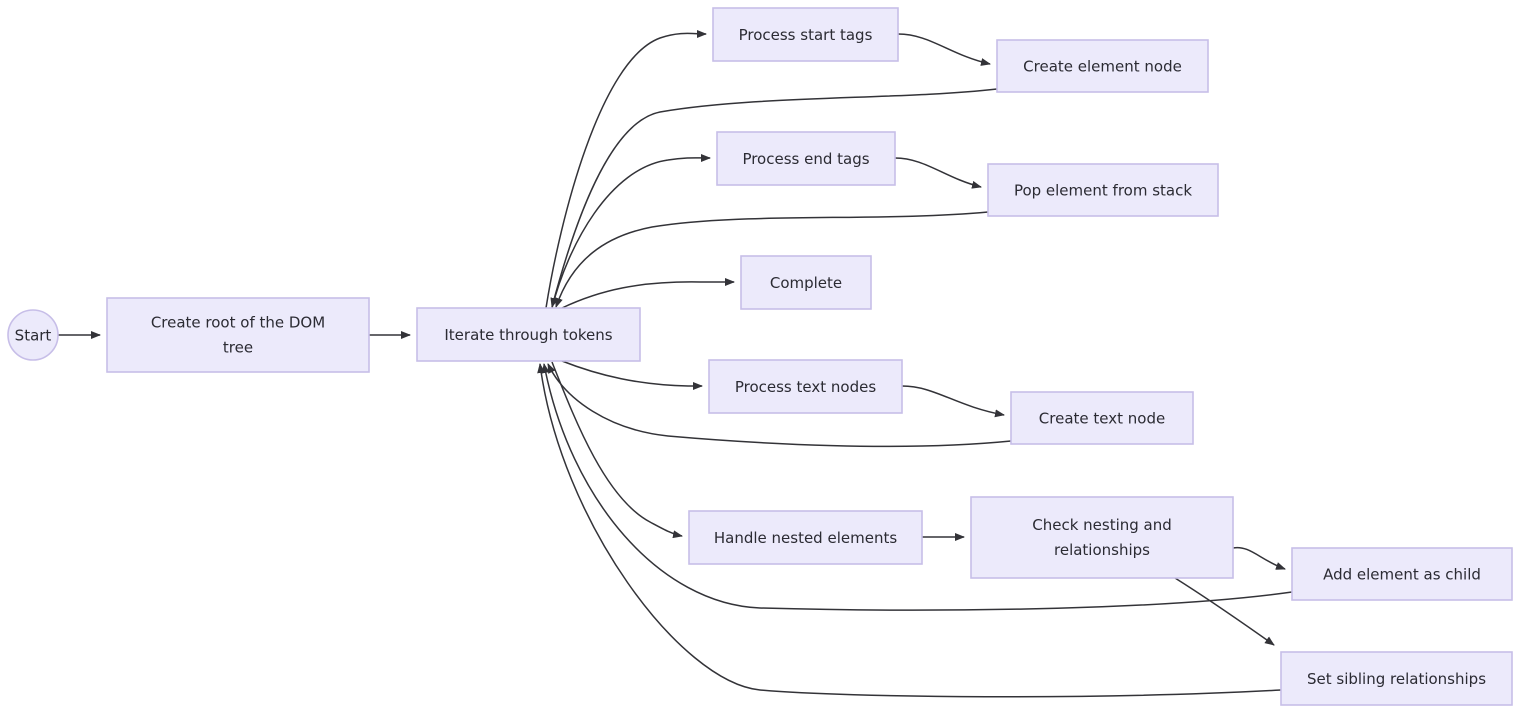  I want to click on start-label: Start, so click(33, 336).